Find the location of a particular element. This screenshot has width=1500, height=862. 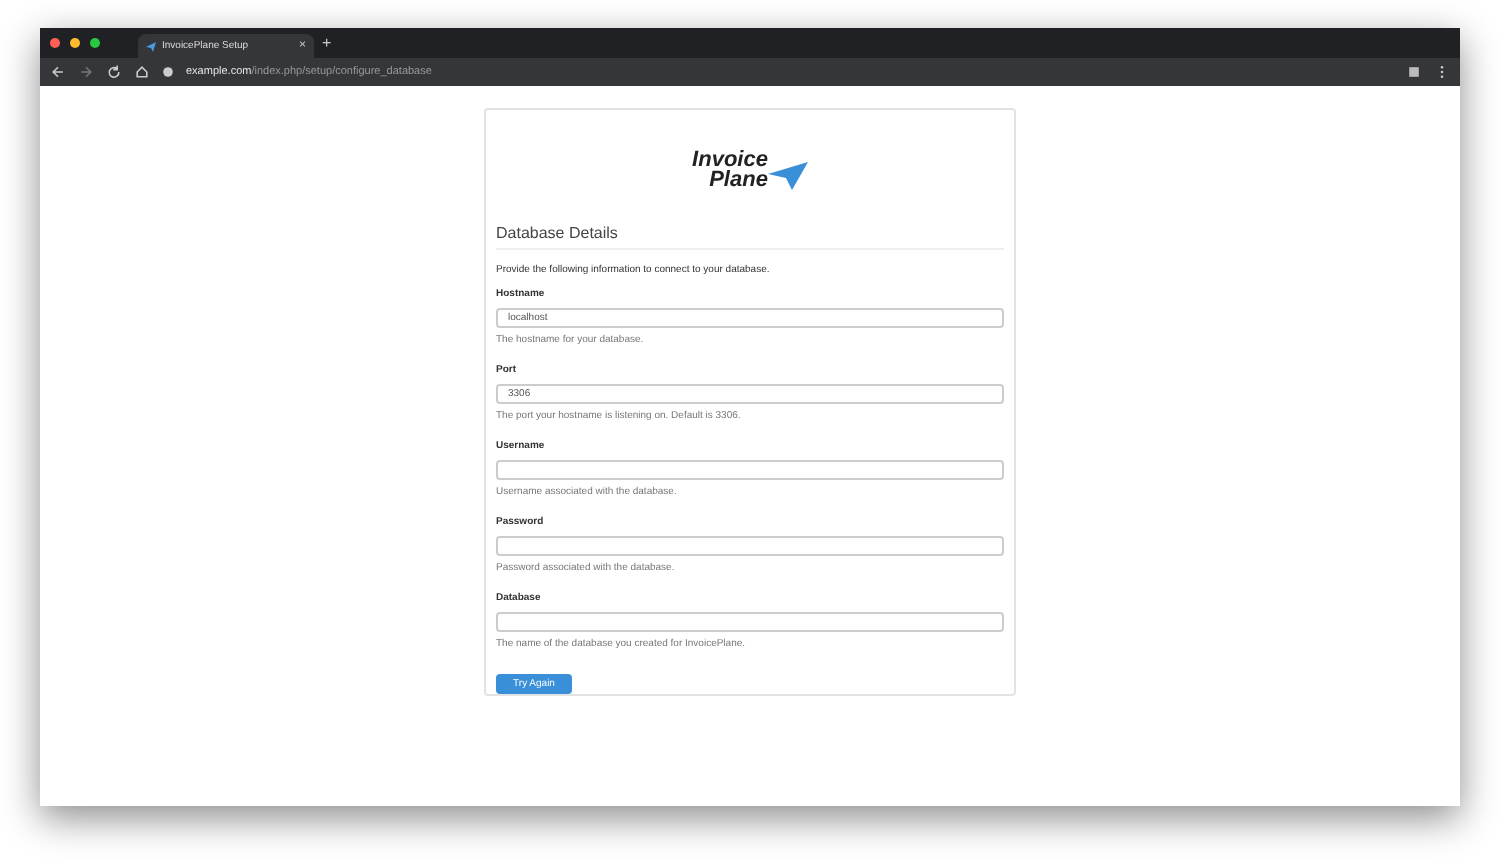

back-icon is located at coordinates (58, 72).